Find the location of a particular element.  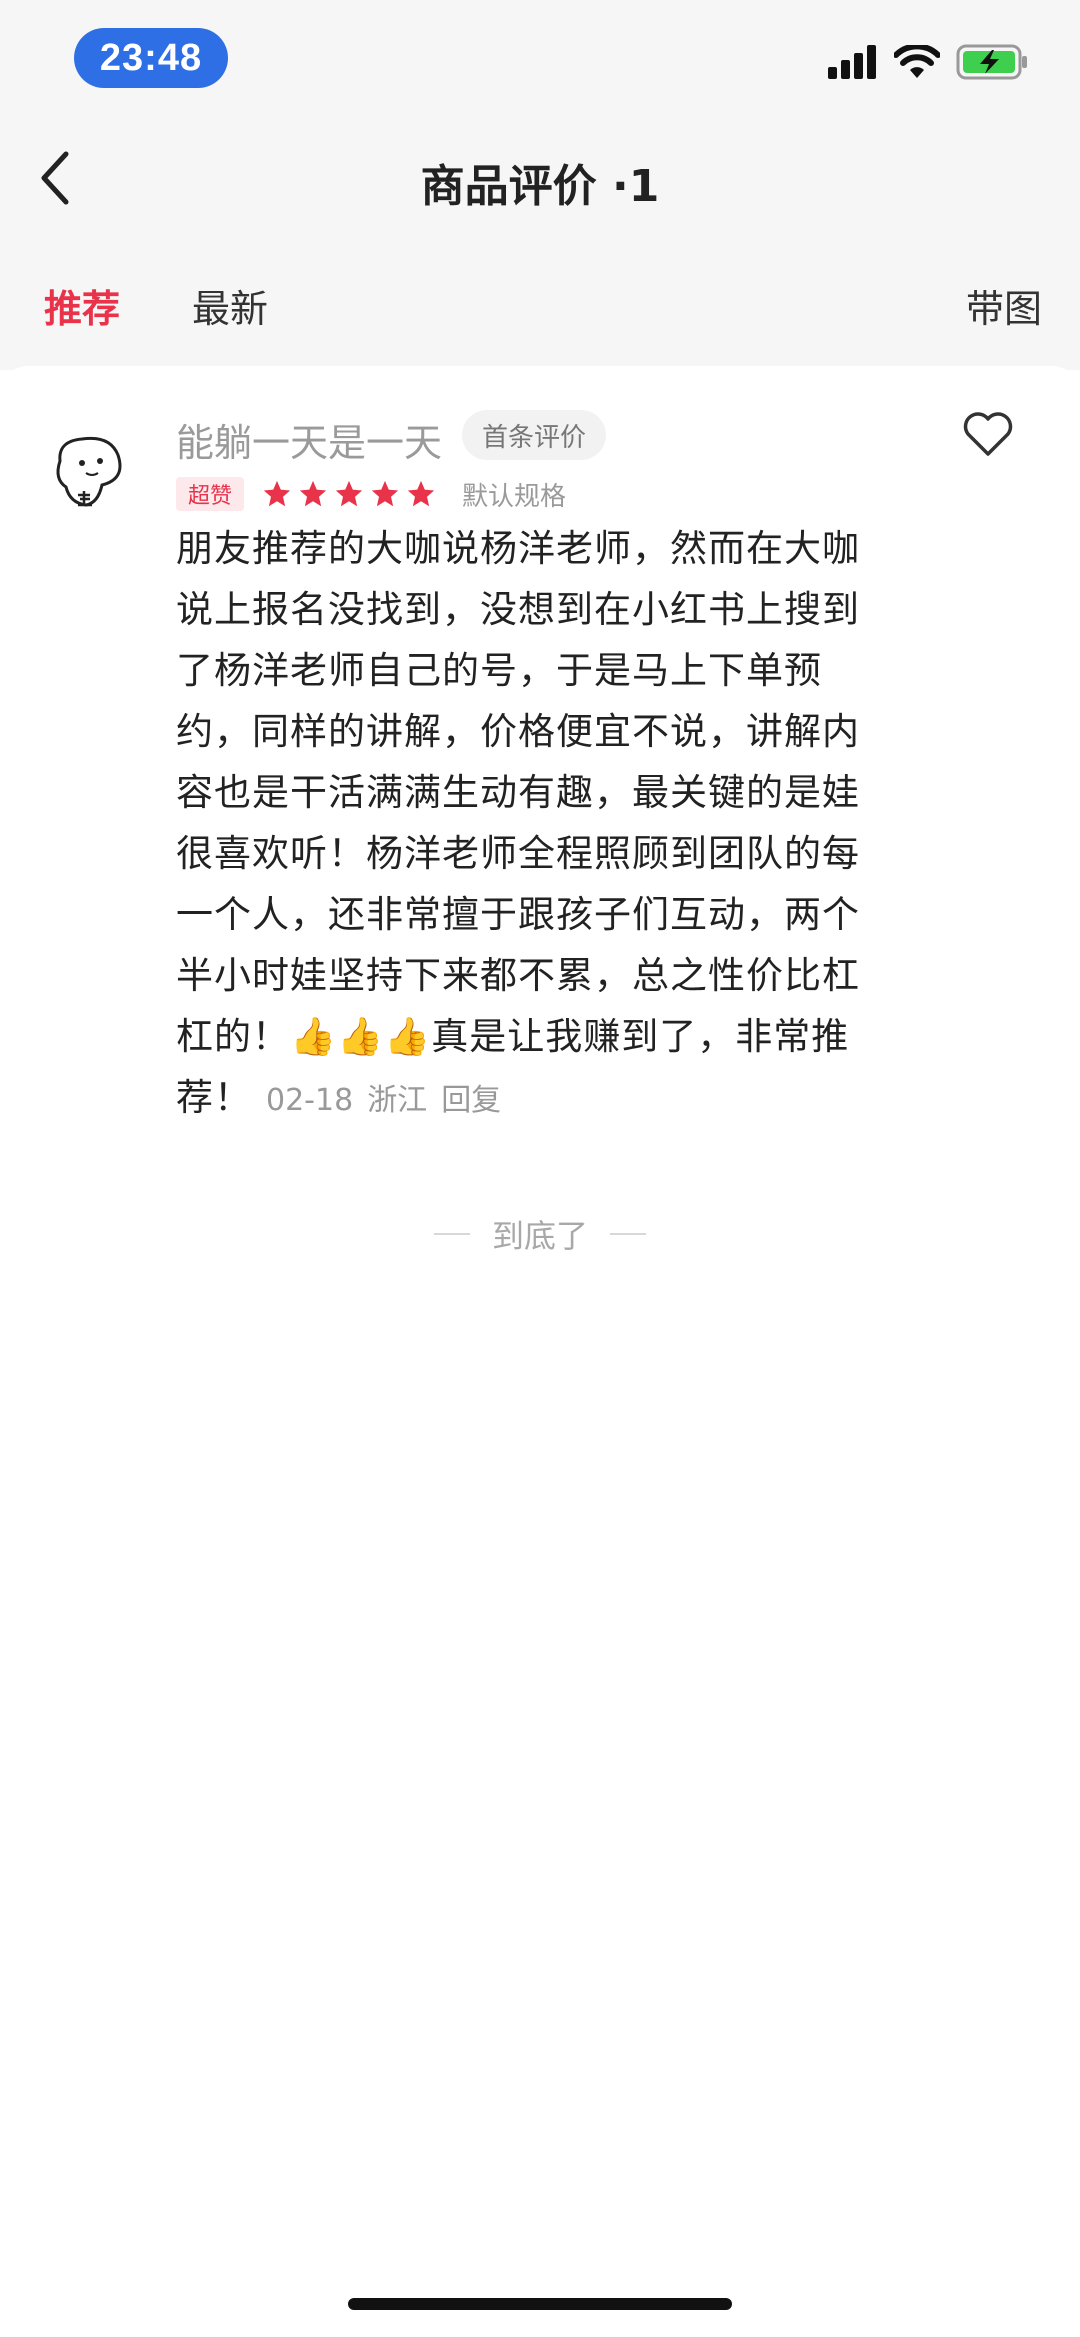

signal-icon is located at coordinates (852, 62).